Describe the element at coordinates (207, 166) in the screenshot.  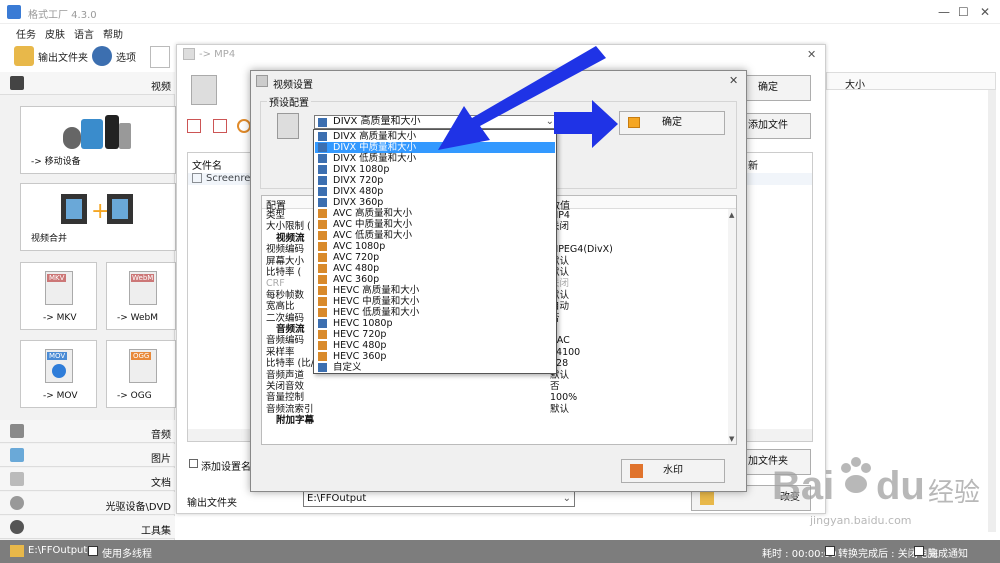
I see `column-filename: 文件名` at that location.